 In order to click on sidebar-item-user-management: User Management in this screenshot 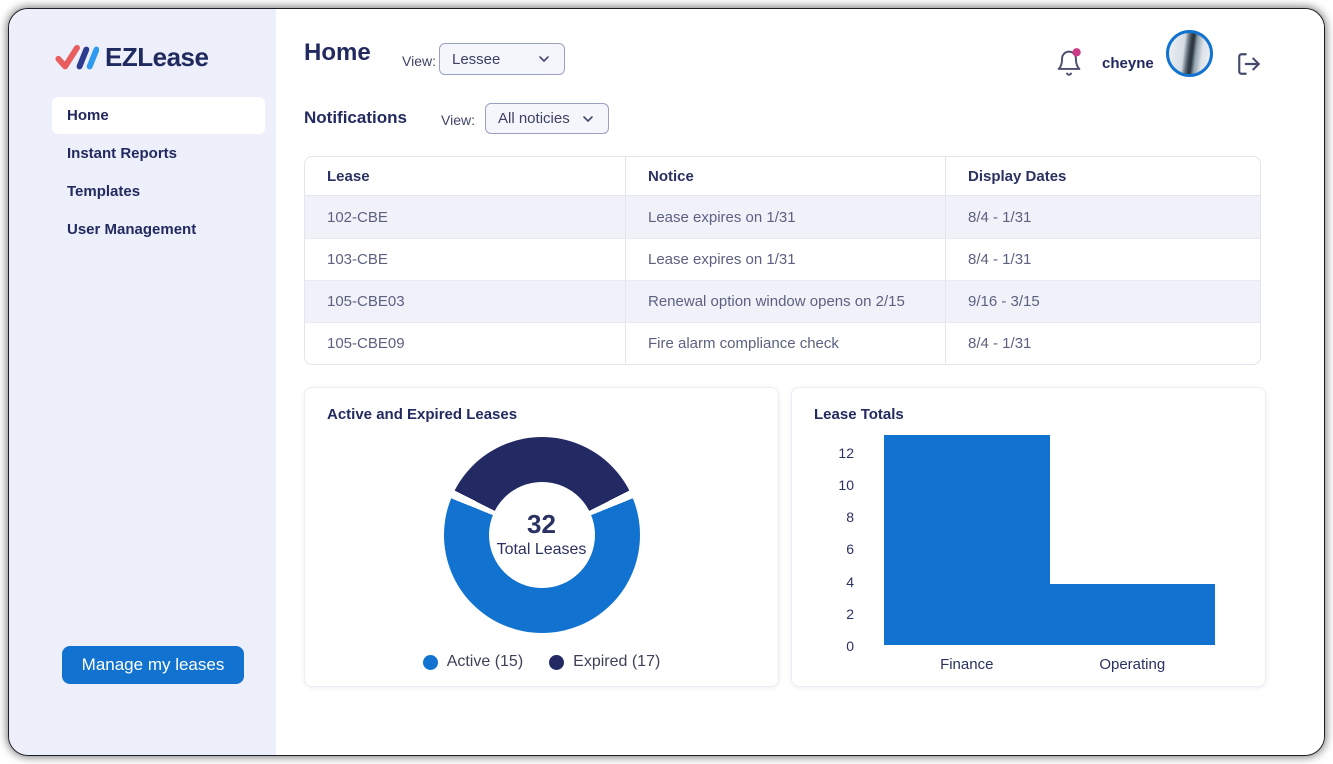, I will do `click(158, 229)`.